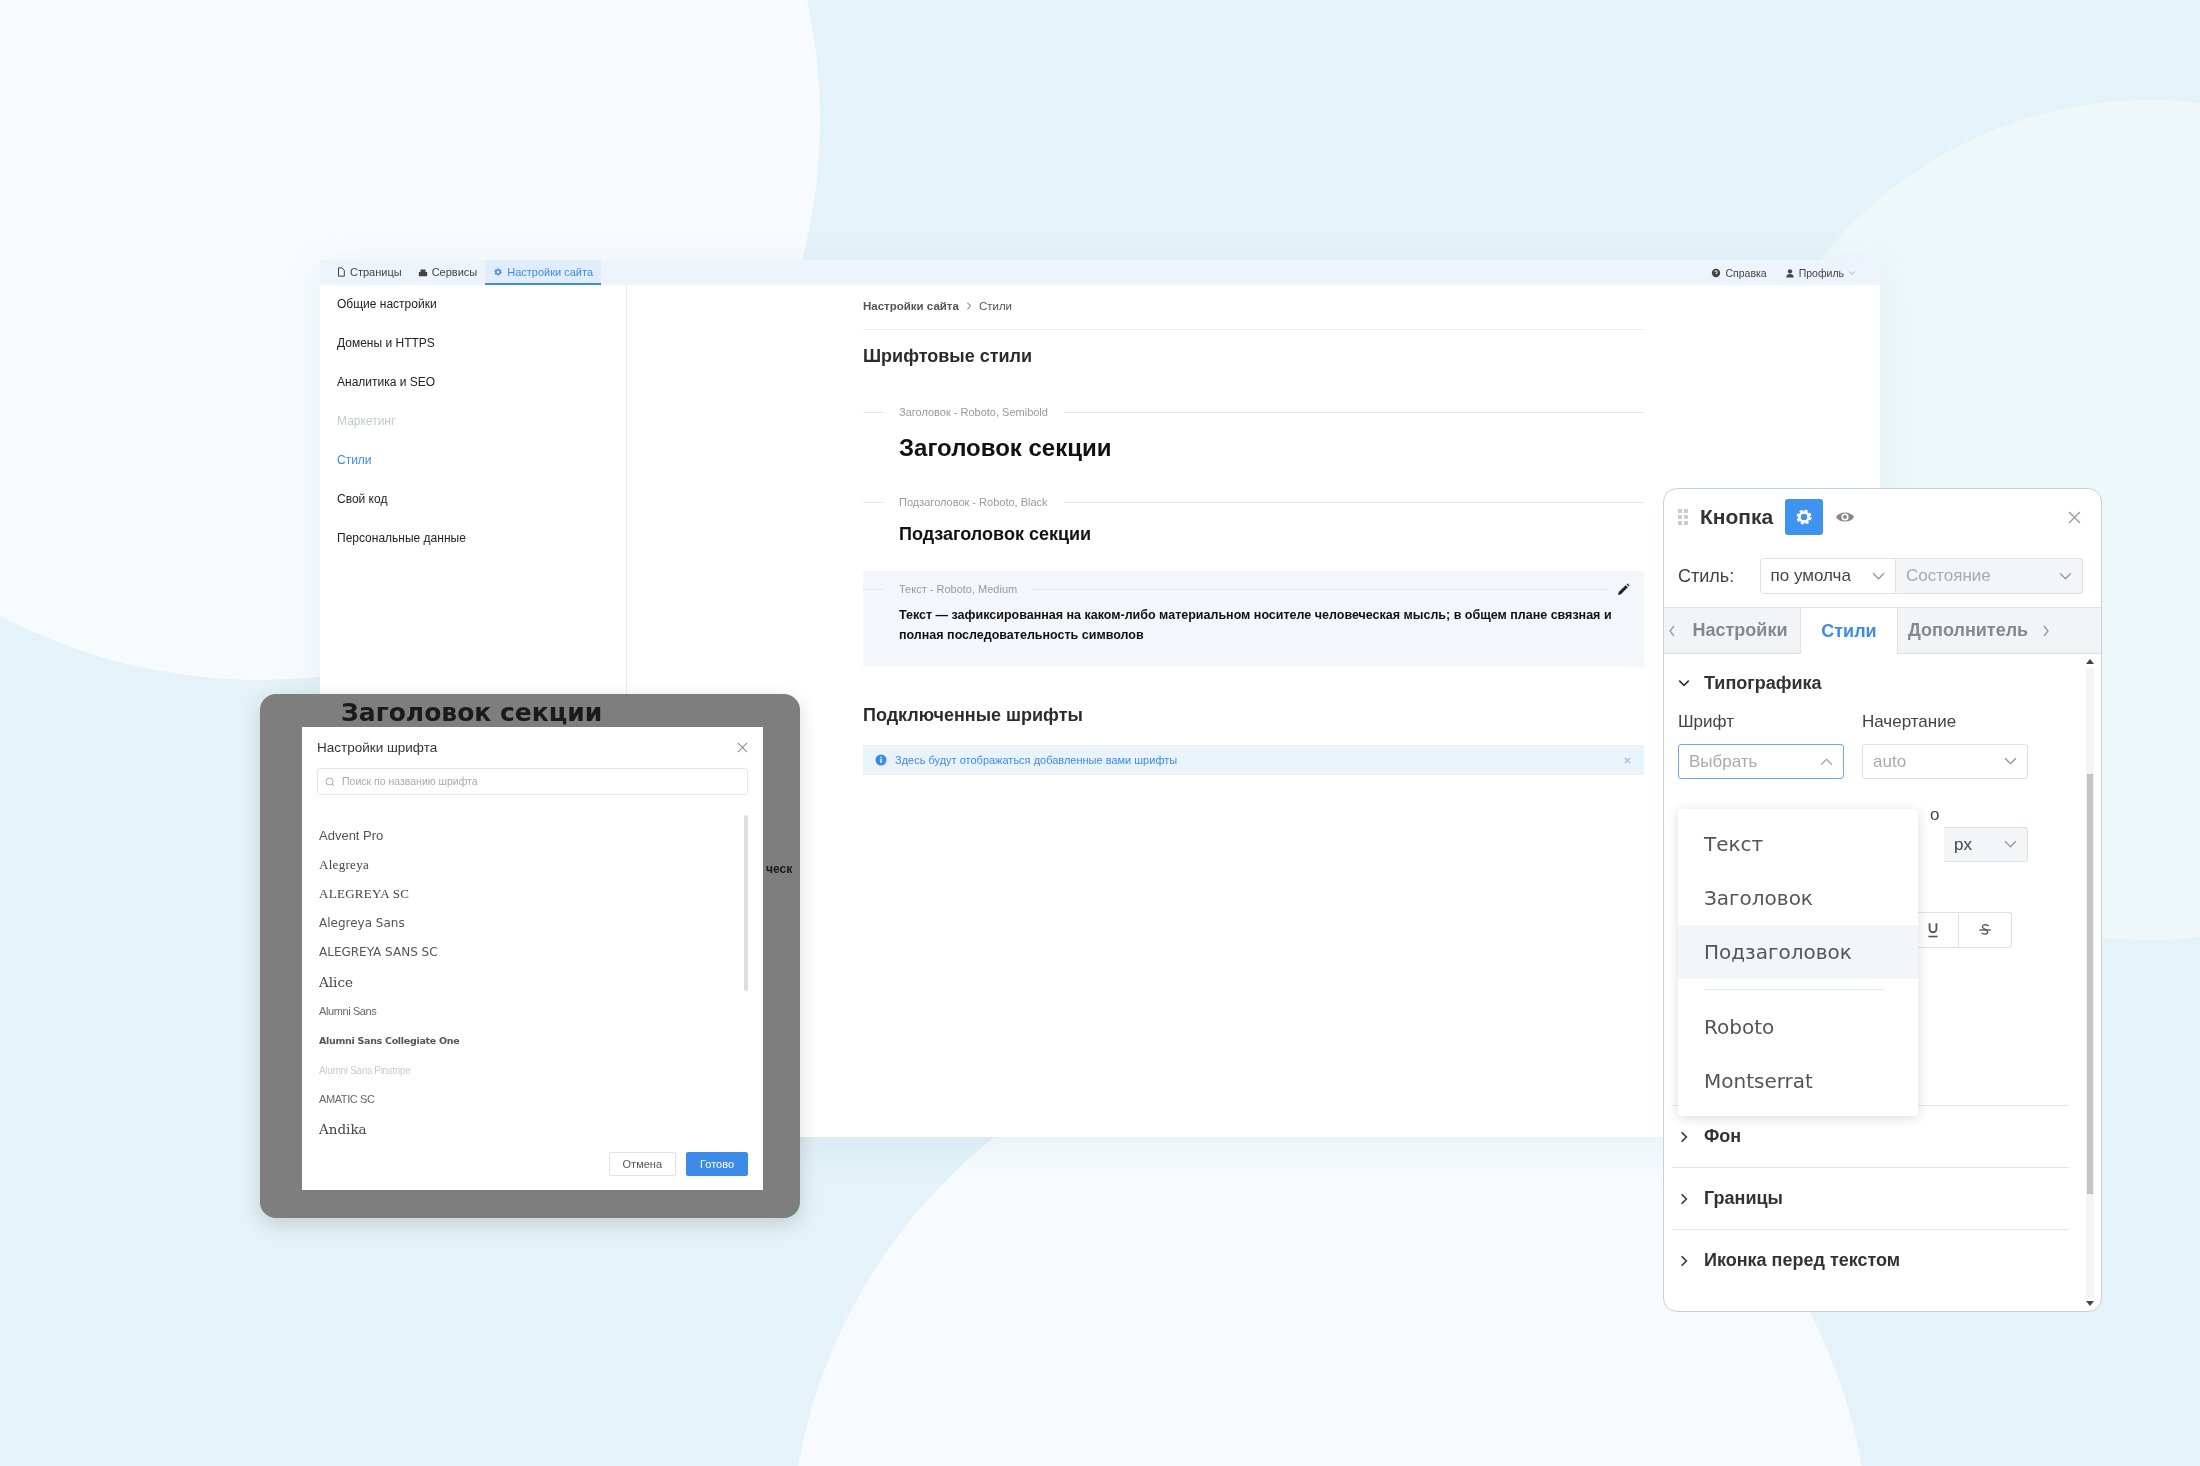  Describe the element at coordinates (1707, 576) in the screenshot. I see `style-label: Стиль:` at that location.